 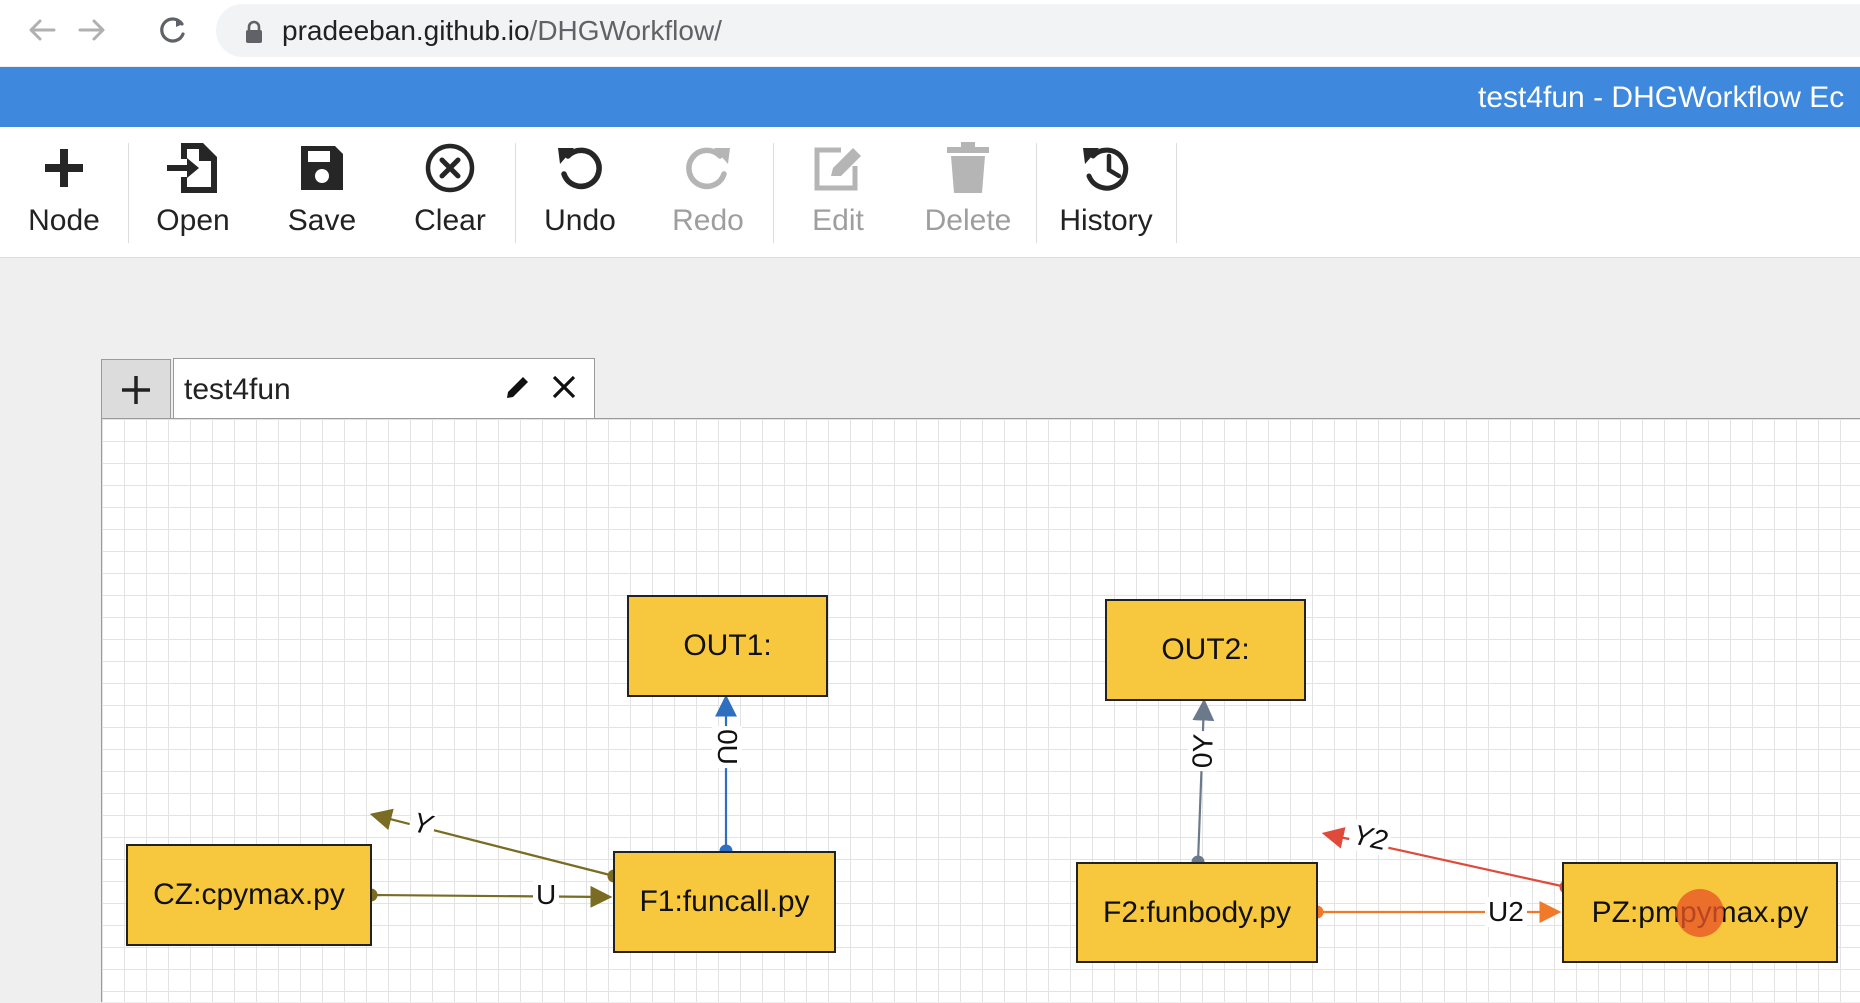 I want to click on url-text: pradeeban.github.io/DHGWorkflow/, so click(x=502, y=31).